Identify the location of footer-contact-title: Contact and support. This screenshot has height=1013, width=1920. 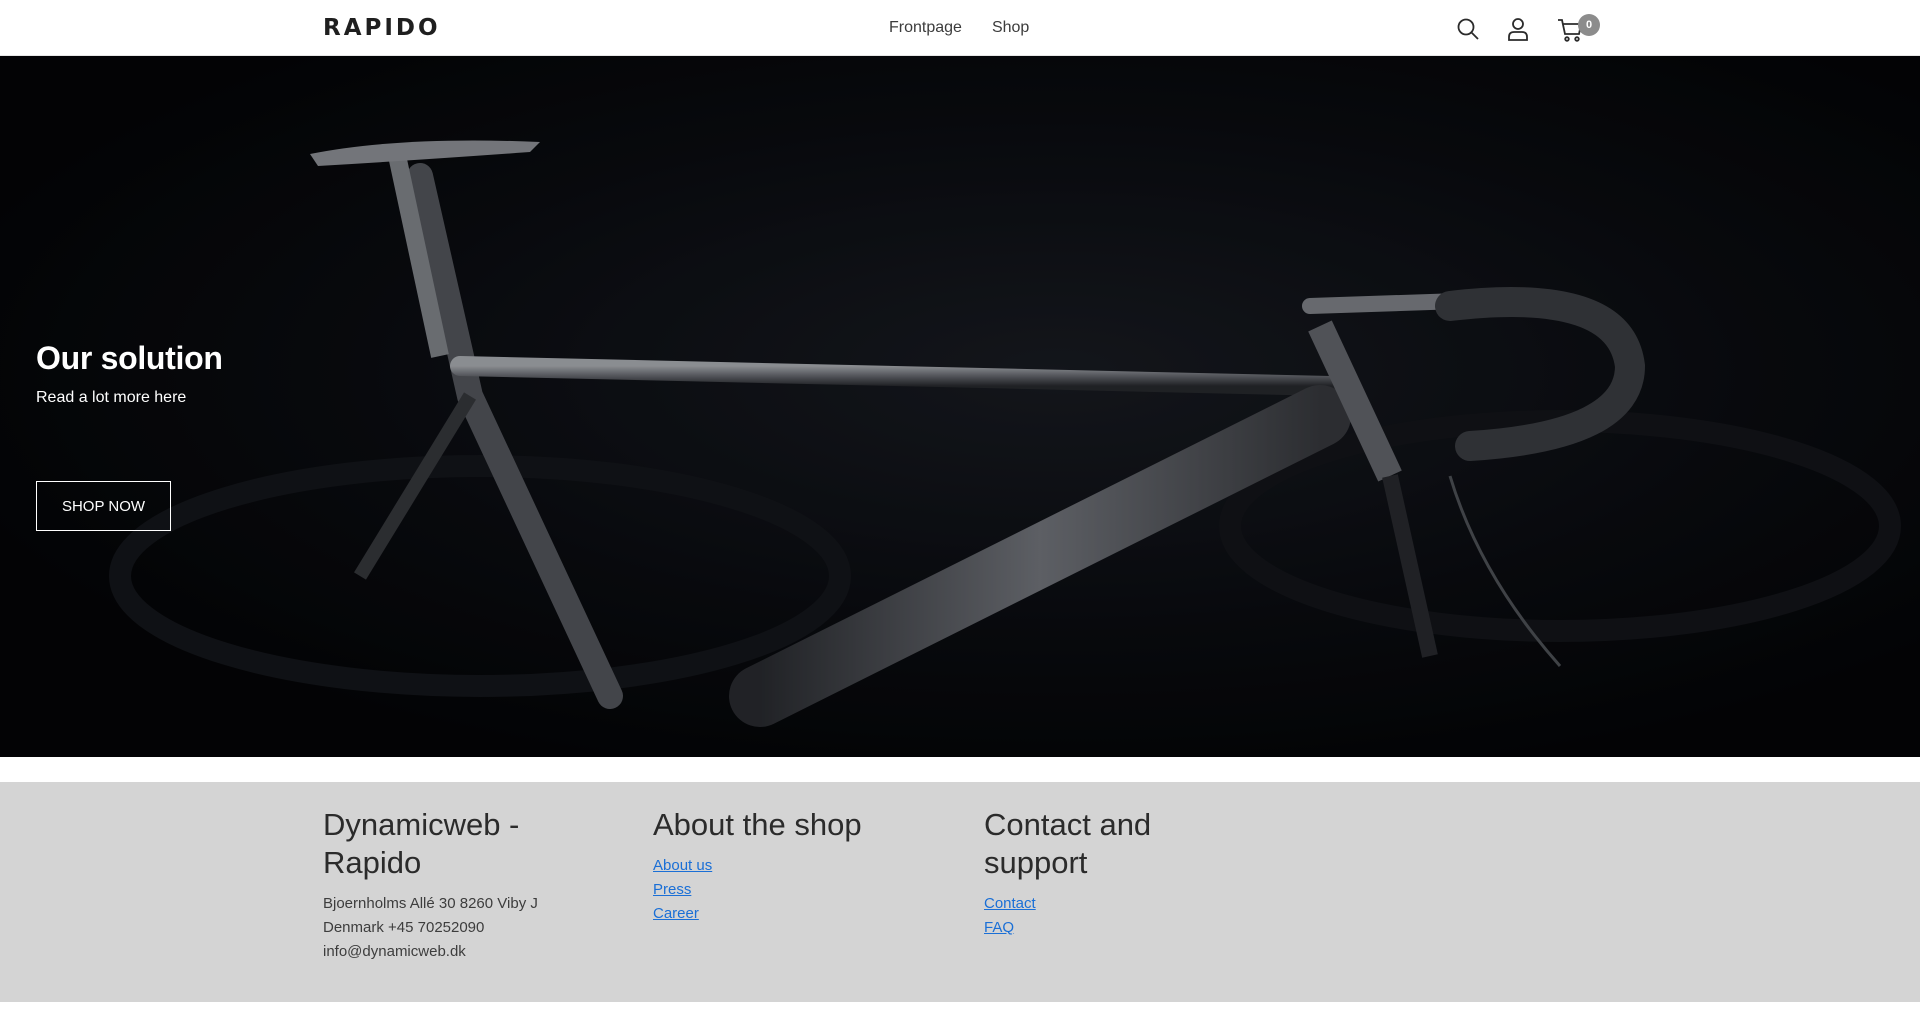
(1068, 843).